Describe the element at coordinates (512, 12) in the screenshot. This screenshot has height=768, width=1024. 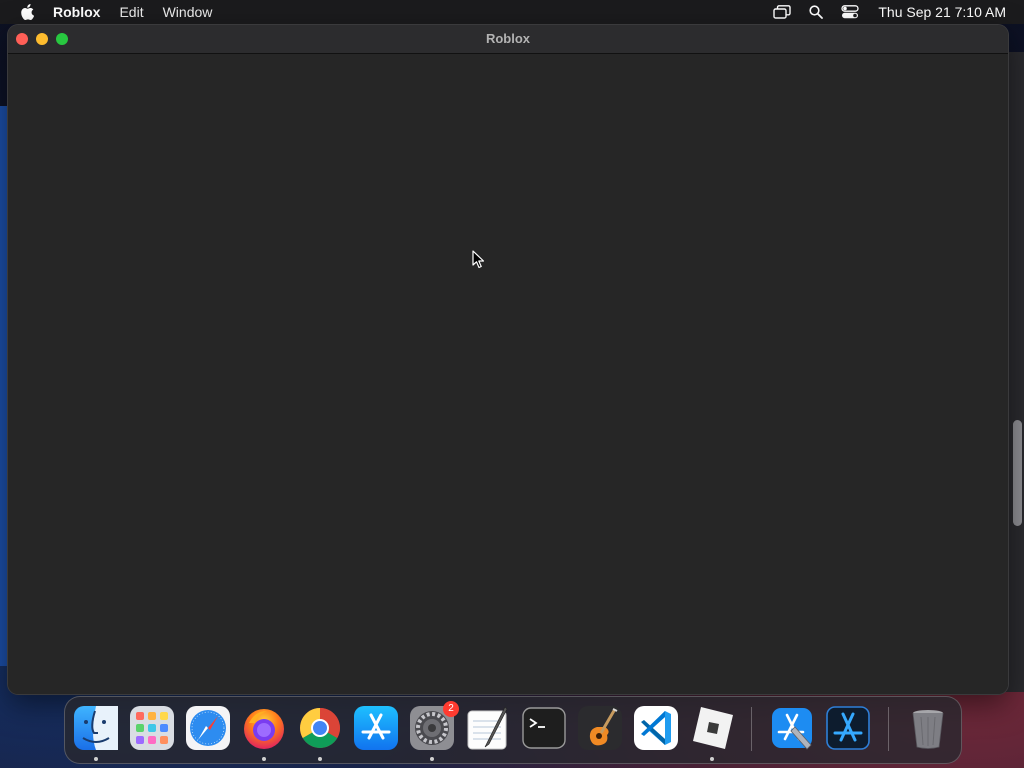
I see `menu-bar: Roblox Edit Window Thu Sep 21 7:10 AM` at that location.